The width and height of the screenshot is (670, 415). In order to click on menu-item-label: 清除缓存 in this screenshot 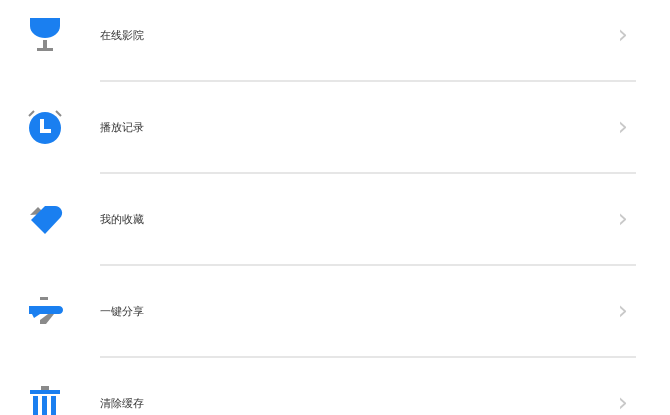, I will do `click(359, 403)`.